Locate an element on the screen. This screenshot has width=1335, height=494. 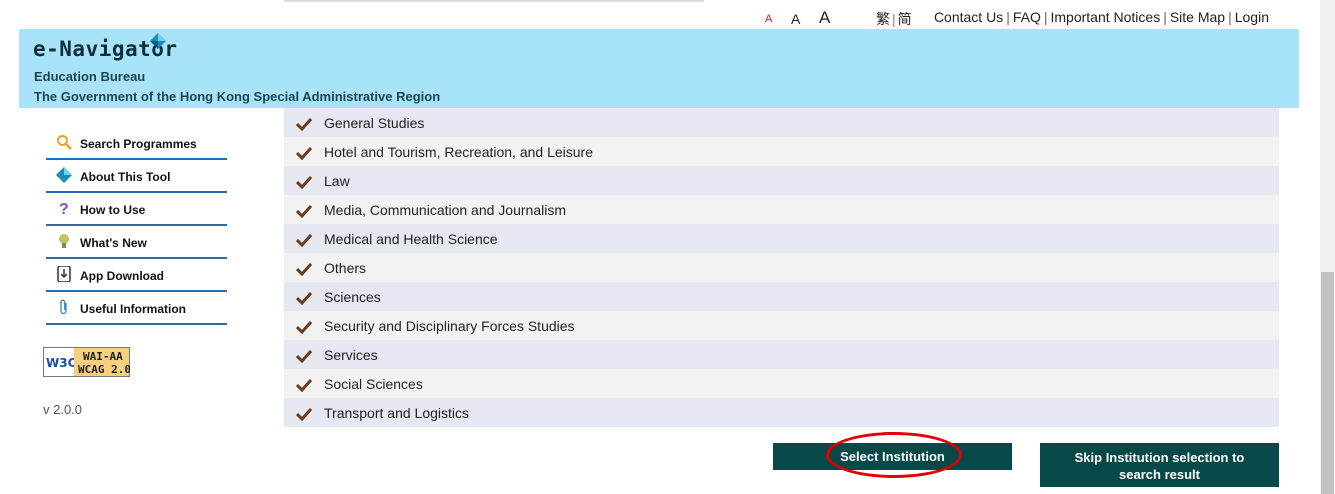
category-label: Medical and Health Science is located at coordinates (411, 239).